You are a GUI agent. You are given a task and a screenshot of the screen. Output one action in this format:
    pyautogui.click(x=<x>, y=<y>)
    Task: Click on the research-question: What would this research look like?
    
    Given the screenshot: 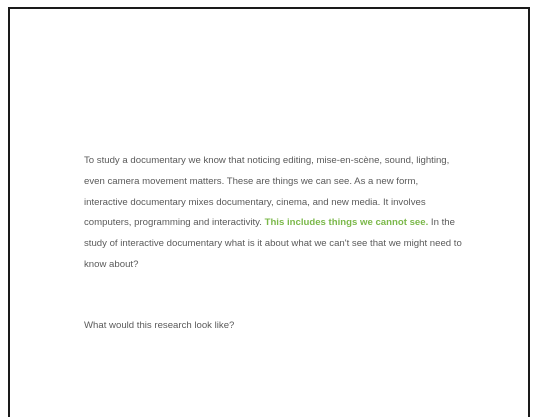 What is the action you would take?
    pyautogui.click(x=159, y=325)
    